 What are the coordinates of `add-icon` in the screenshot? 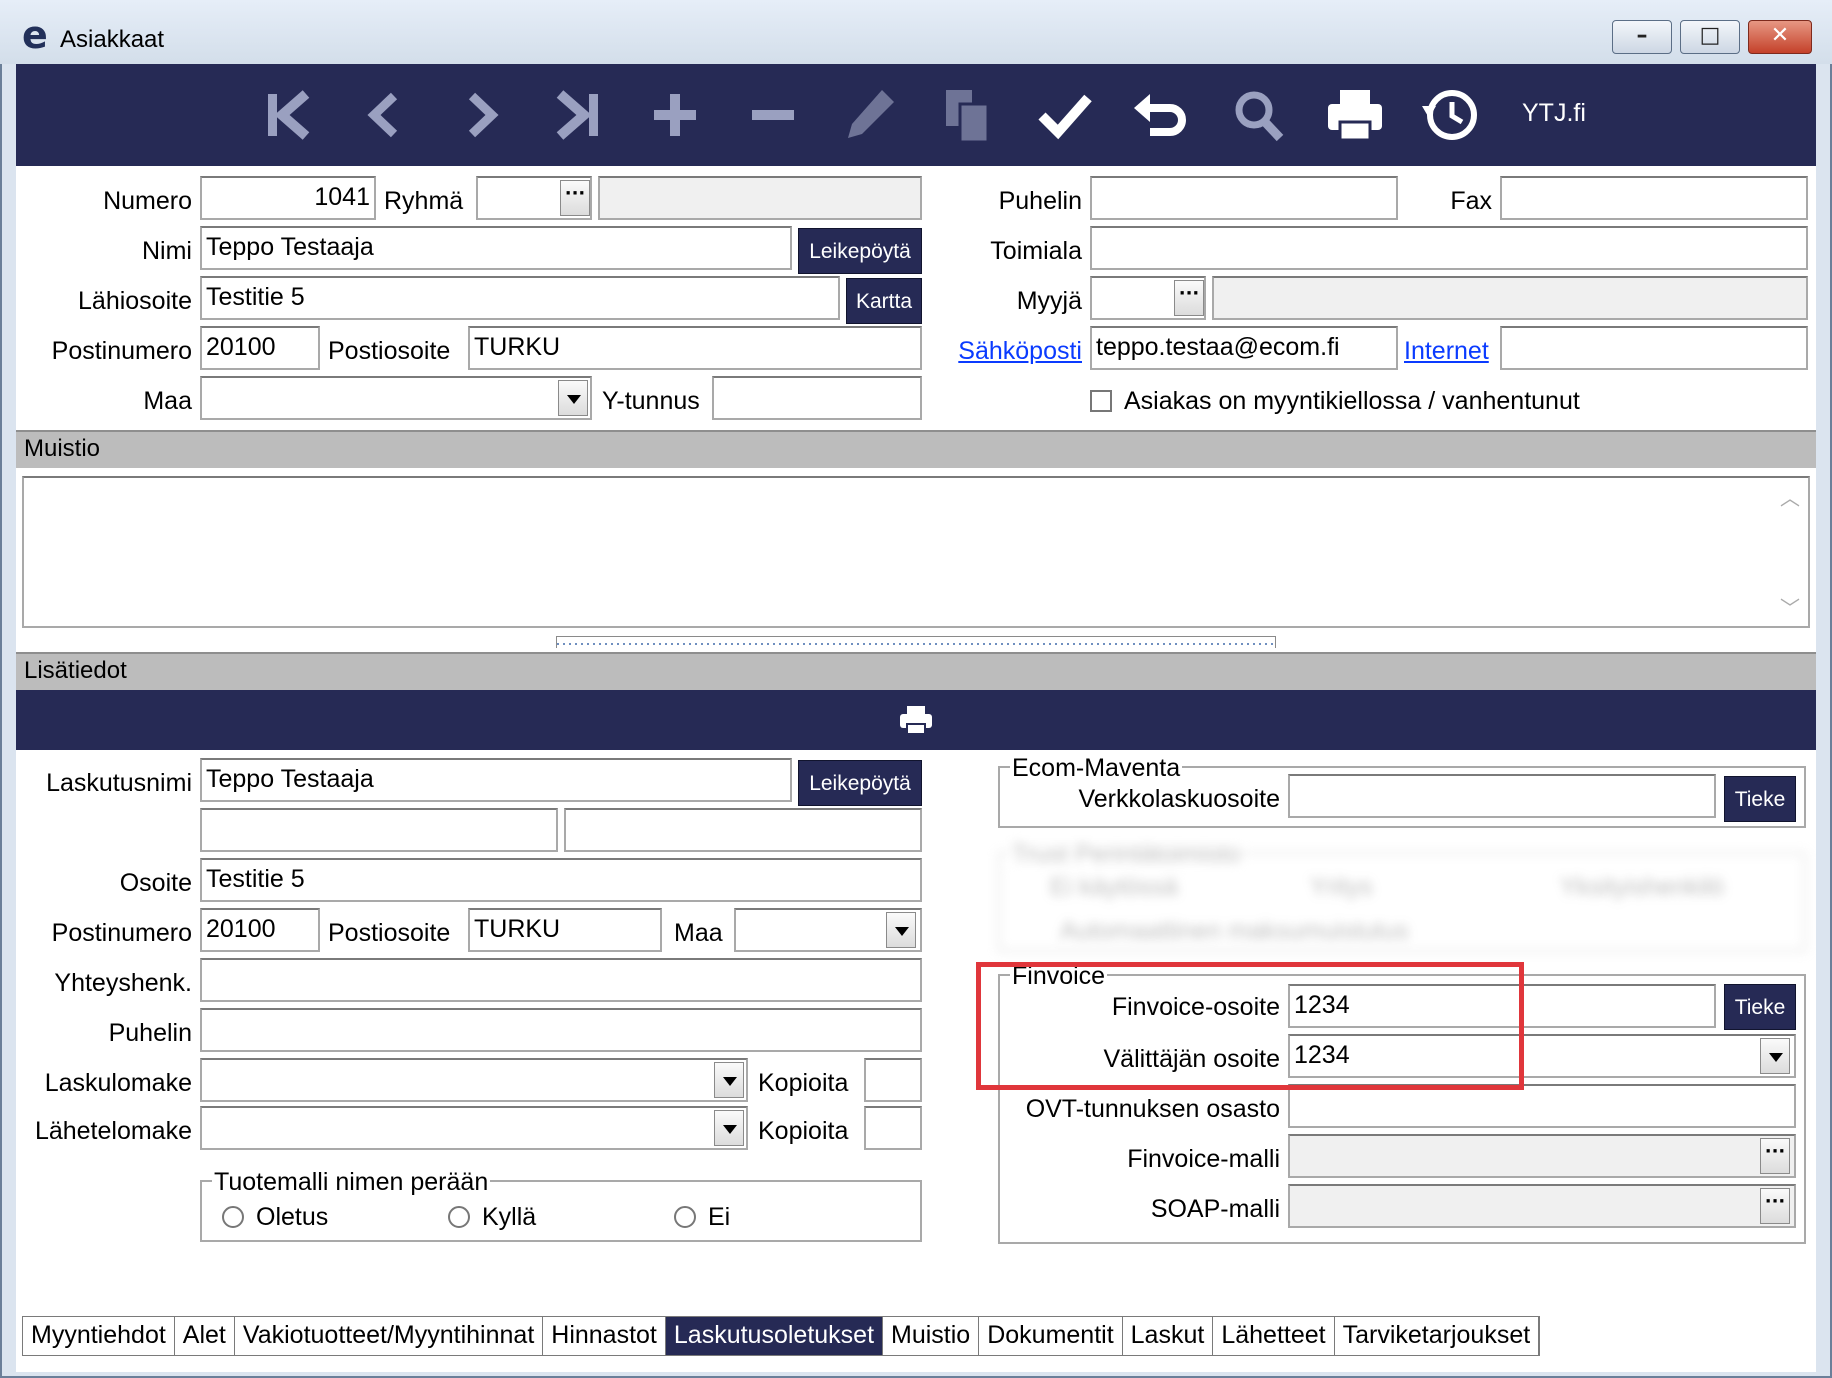 It's located at (675, 115).